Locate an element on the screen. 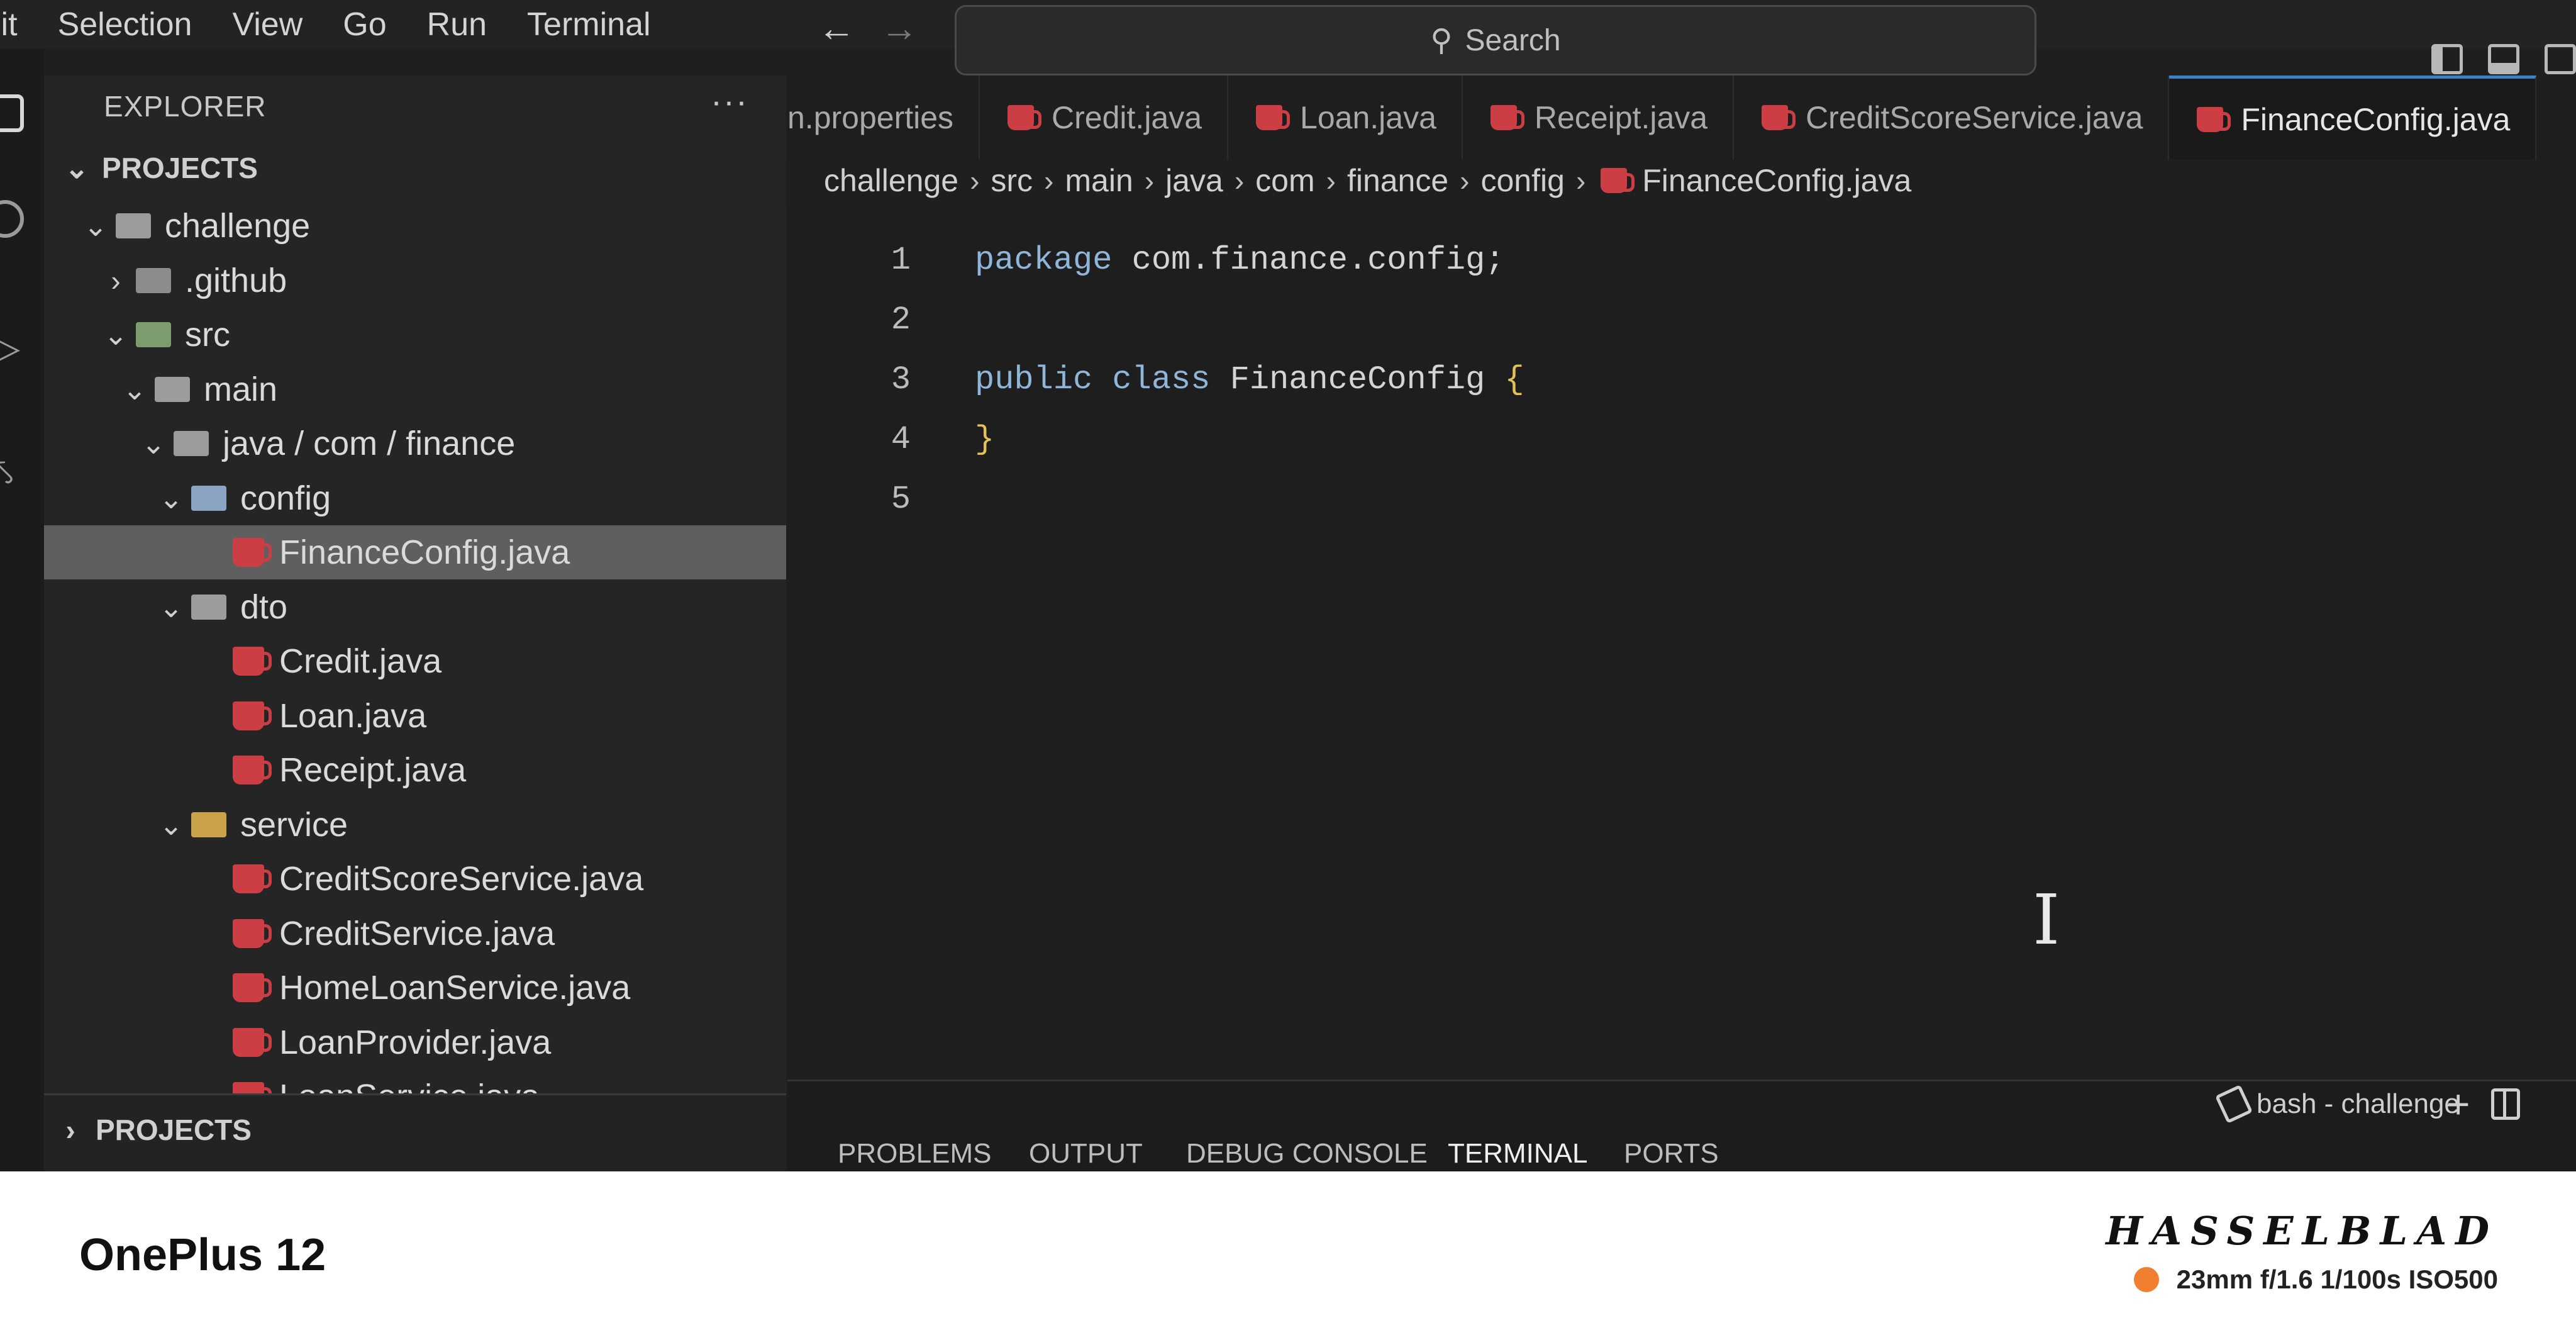 The image size is (2576, 1340). editor-tab: n.properties is located at coordinates (883, 117).